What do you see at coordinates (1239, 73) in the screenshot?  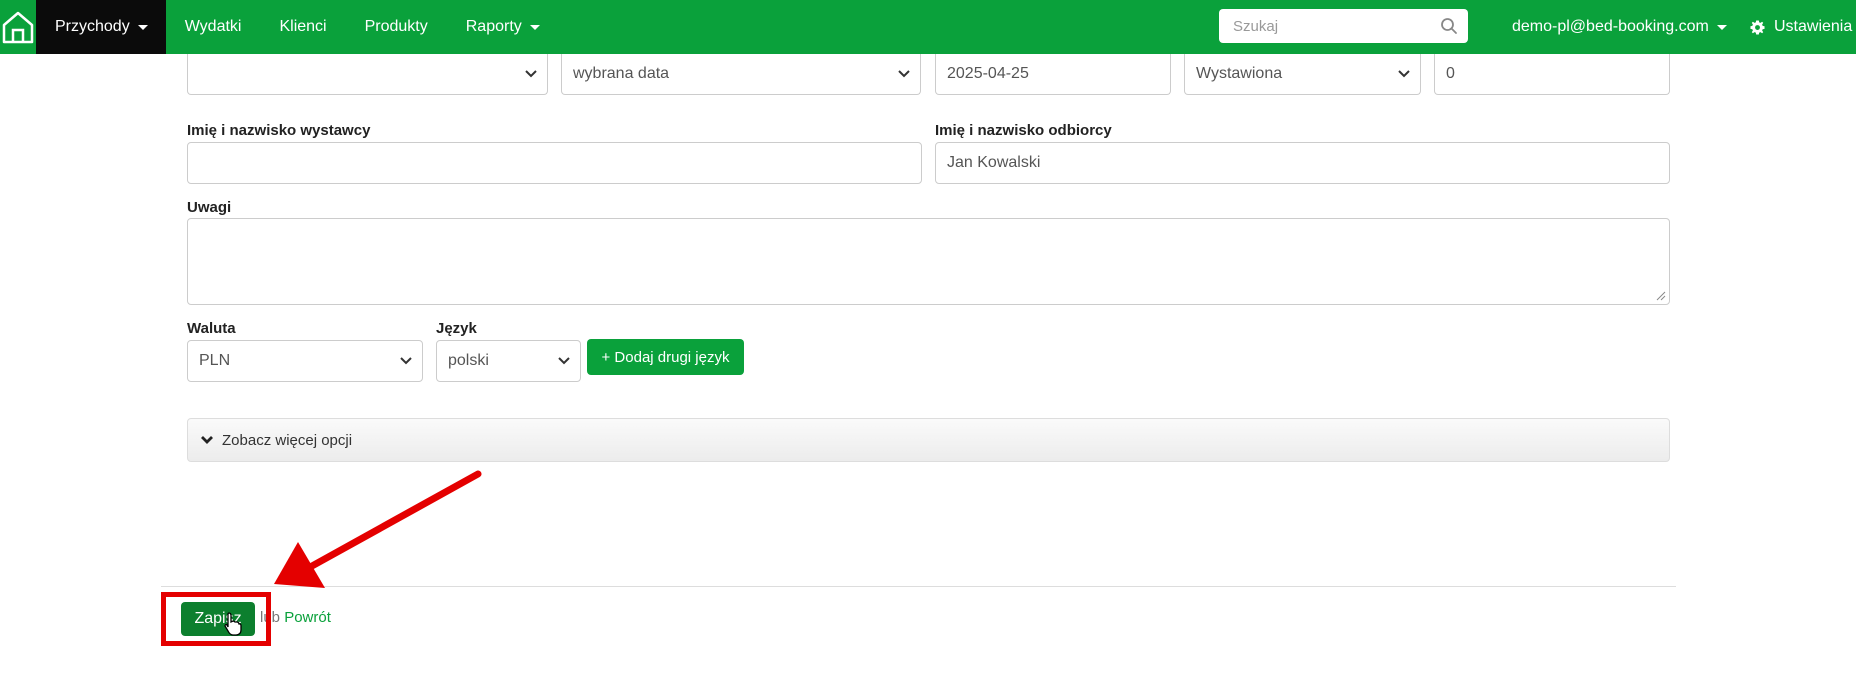 I see `select-value: Wystawiona` at bounding box center [1239, 73].